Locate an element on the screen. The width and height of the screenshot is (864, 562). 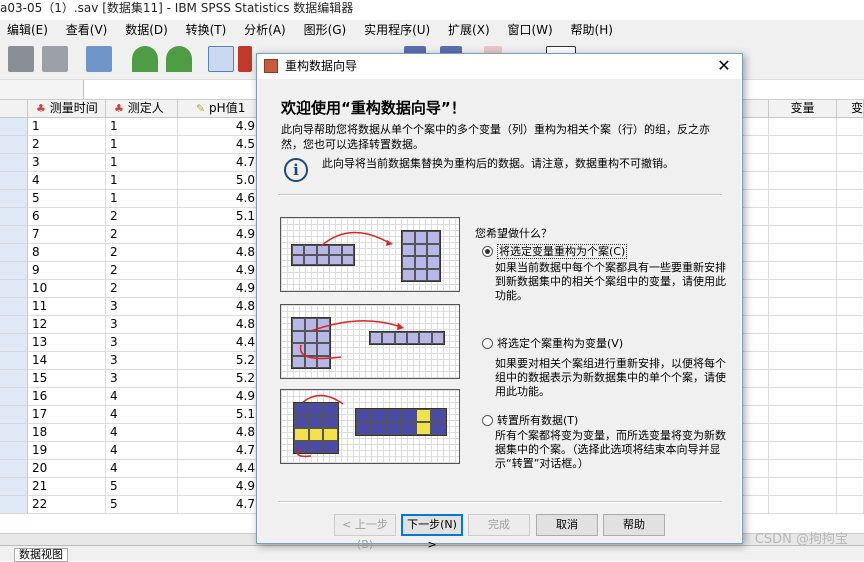
option-vars-to-cases: 将选定变量重构为个案(C) is located at coordinates (554, 251).